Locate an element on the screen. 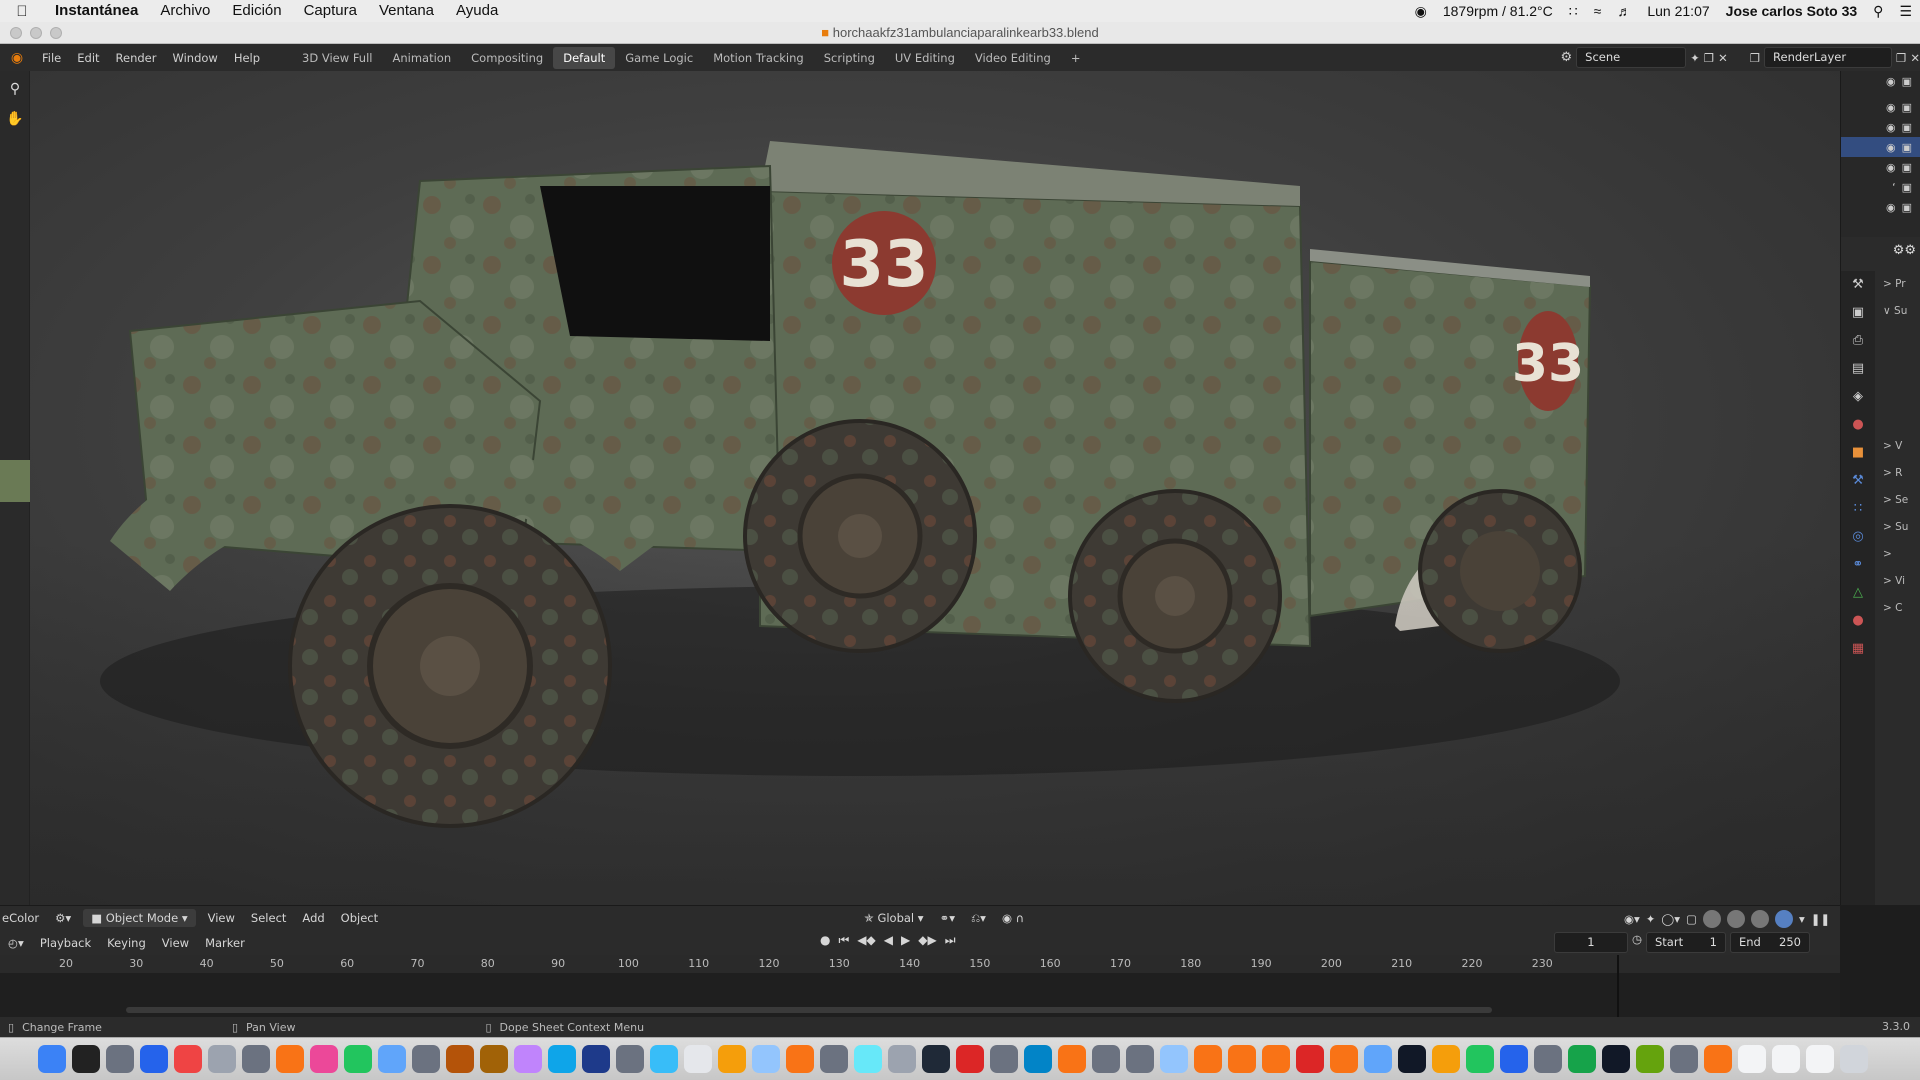 The height and width of the screenshot is (1080, 1920). object-tab-icon: ■ is located at coordinates (1858, 453).